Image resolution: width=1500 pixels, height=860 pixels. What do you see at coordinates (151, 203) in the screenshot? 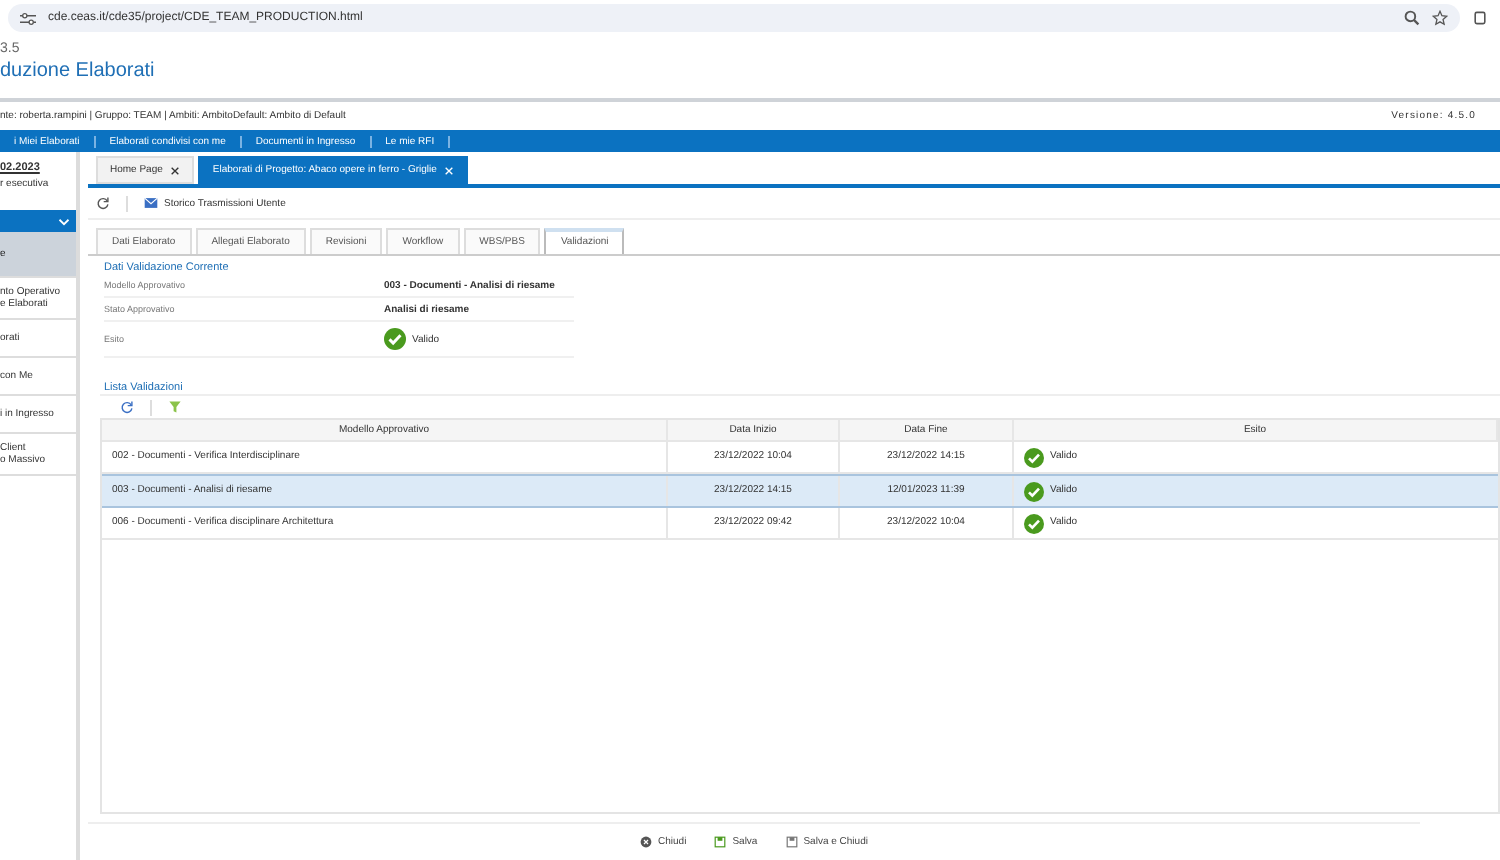
I see `mail-icon` at bounding box center [151, 203].